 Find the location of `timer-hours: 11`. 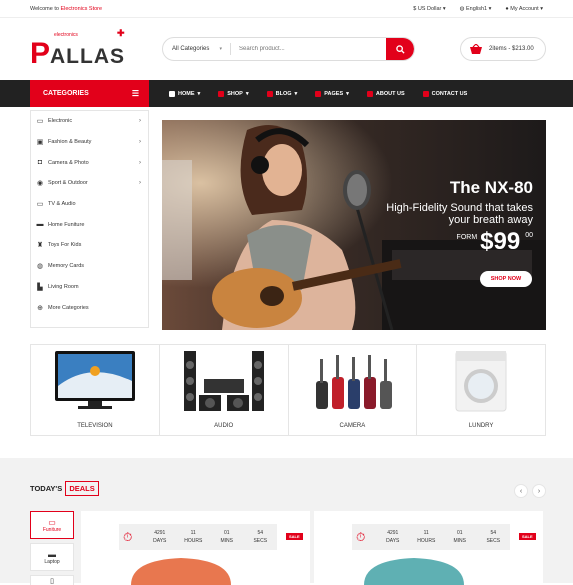

timer-hours: 11 is located at coordinates (193, 533).